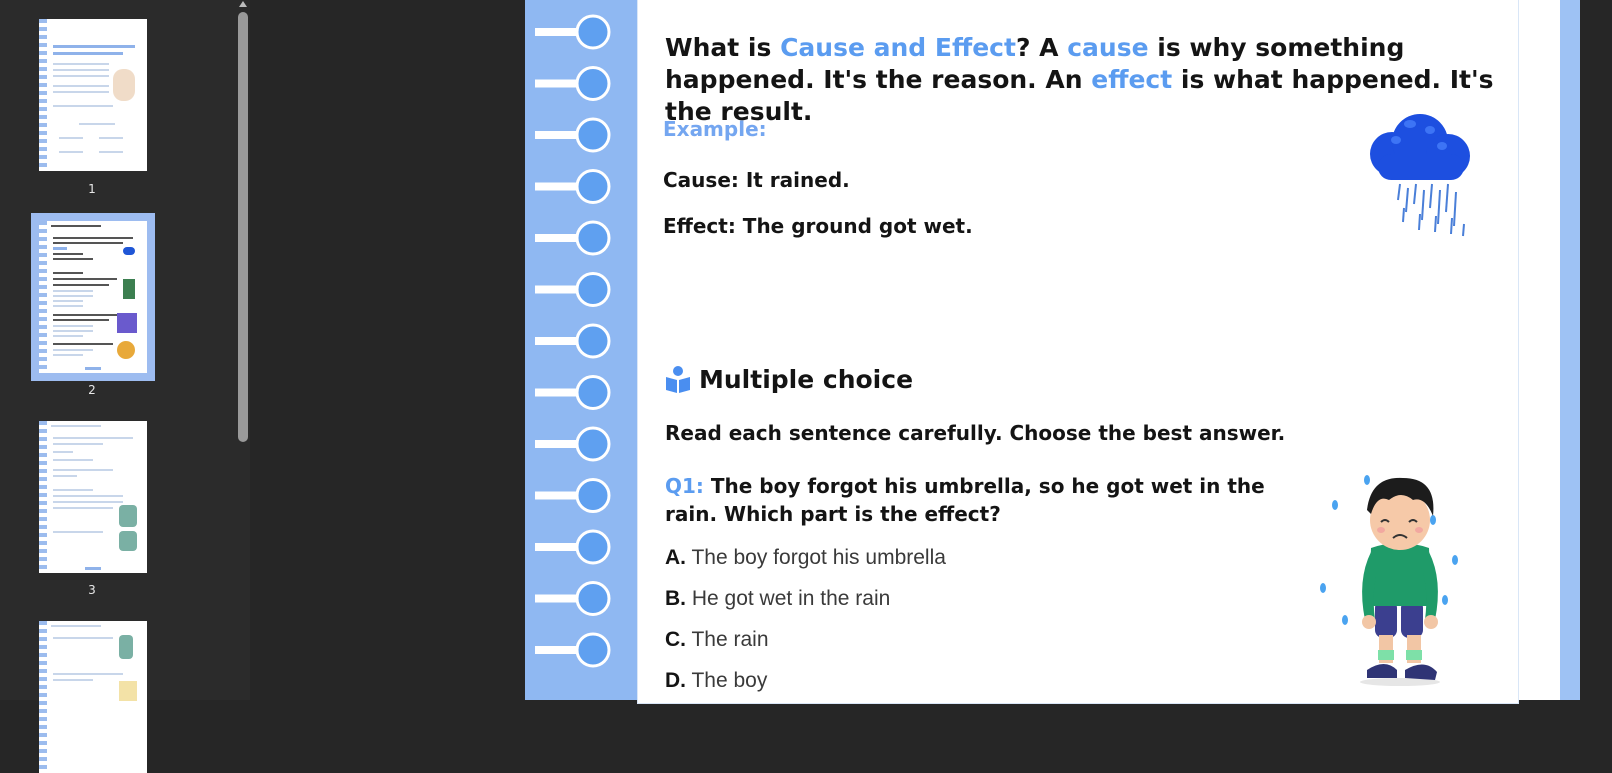 This screenshot has width=1612, height=773. I want to click on example-label: Example:, so click(715, 129).